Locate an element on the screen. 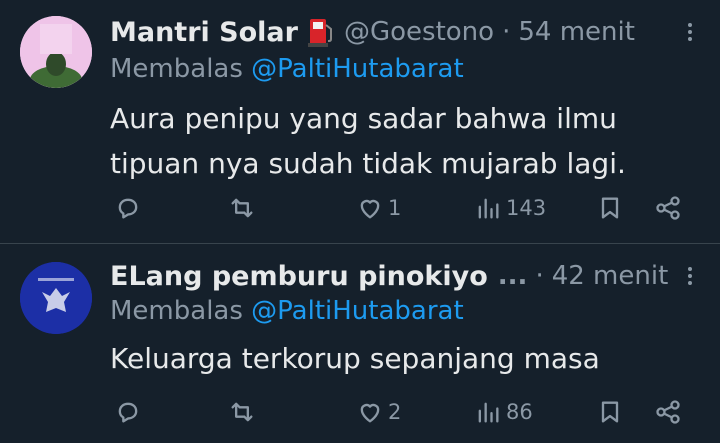  like-count: 1 is located at coordinates (395, 208).